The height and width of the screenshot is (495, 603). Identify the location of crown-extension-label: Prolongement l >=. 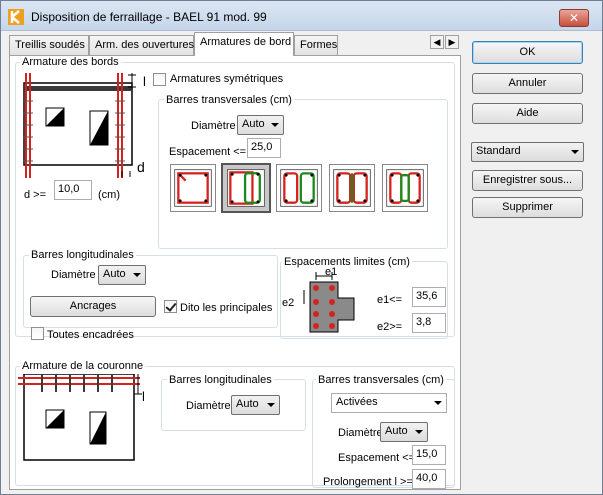
(368, 482).